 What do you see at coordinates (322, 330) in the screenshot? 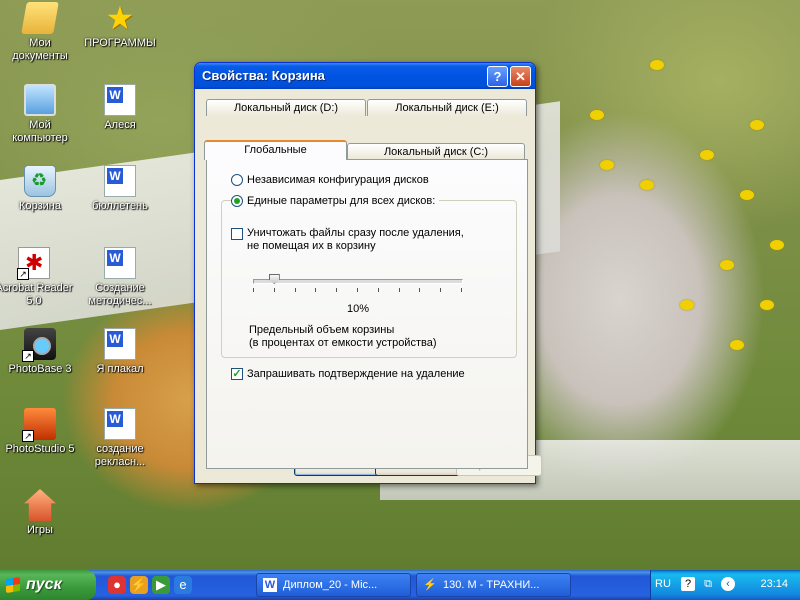
I see `capacity-label-line1: Предельный объем корзины` at bounding box center [322, 330].